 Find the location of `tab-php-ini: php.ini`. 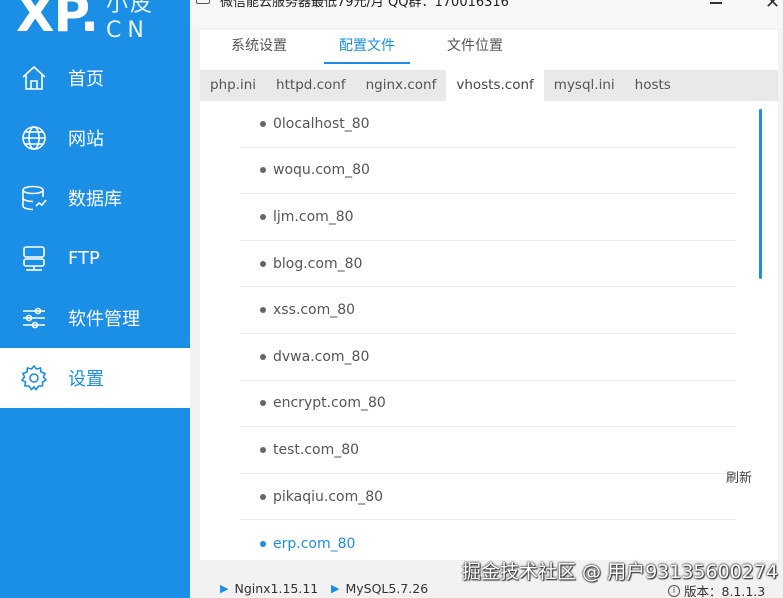

tab-php-ini: php.ini is located at coordinates (233, 85).